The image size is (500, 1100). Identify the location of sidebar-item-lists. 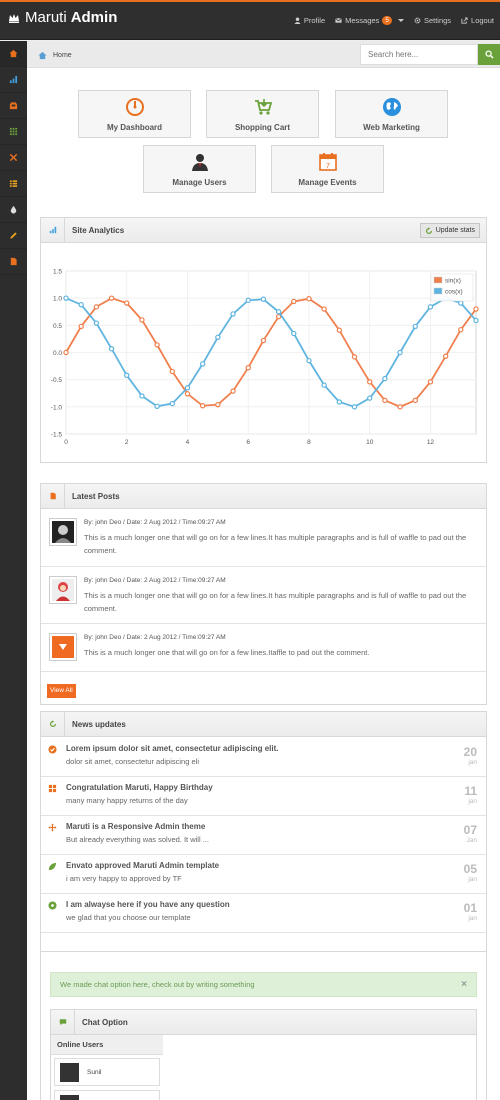
(13, 184).